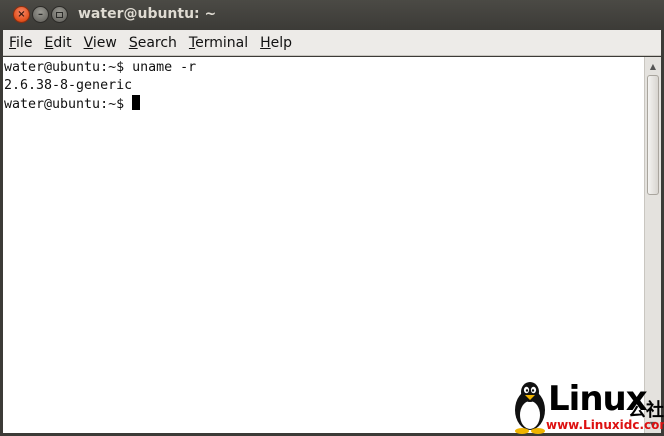  What do you see at coordinates (104, 42) in the screenshot?
I see `menu-view-label: iew` at bounding box center [104, 42].